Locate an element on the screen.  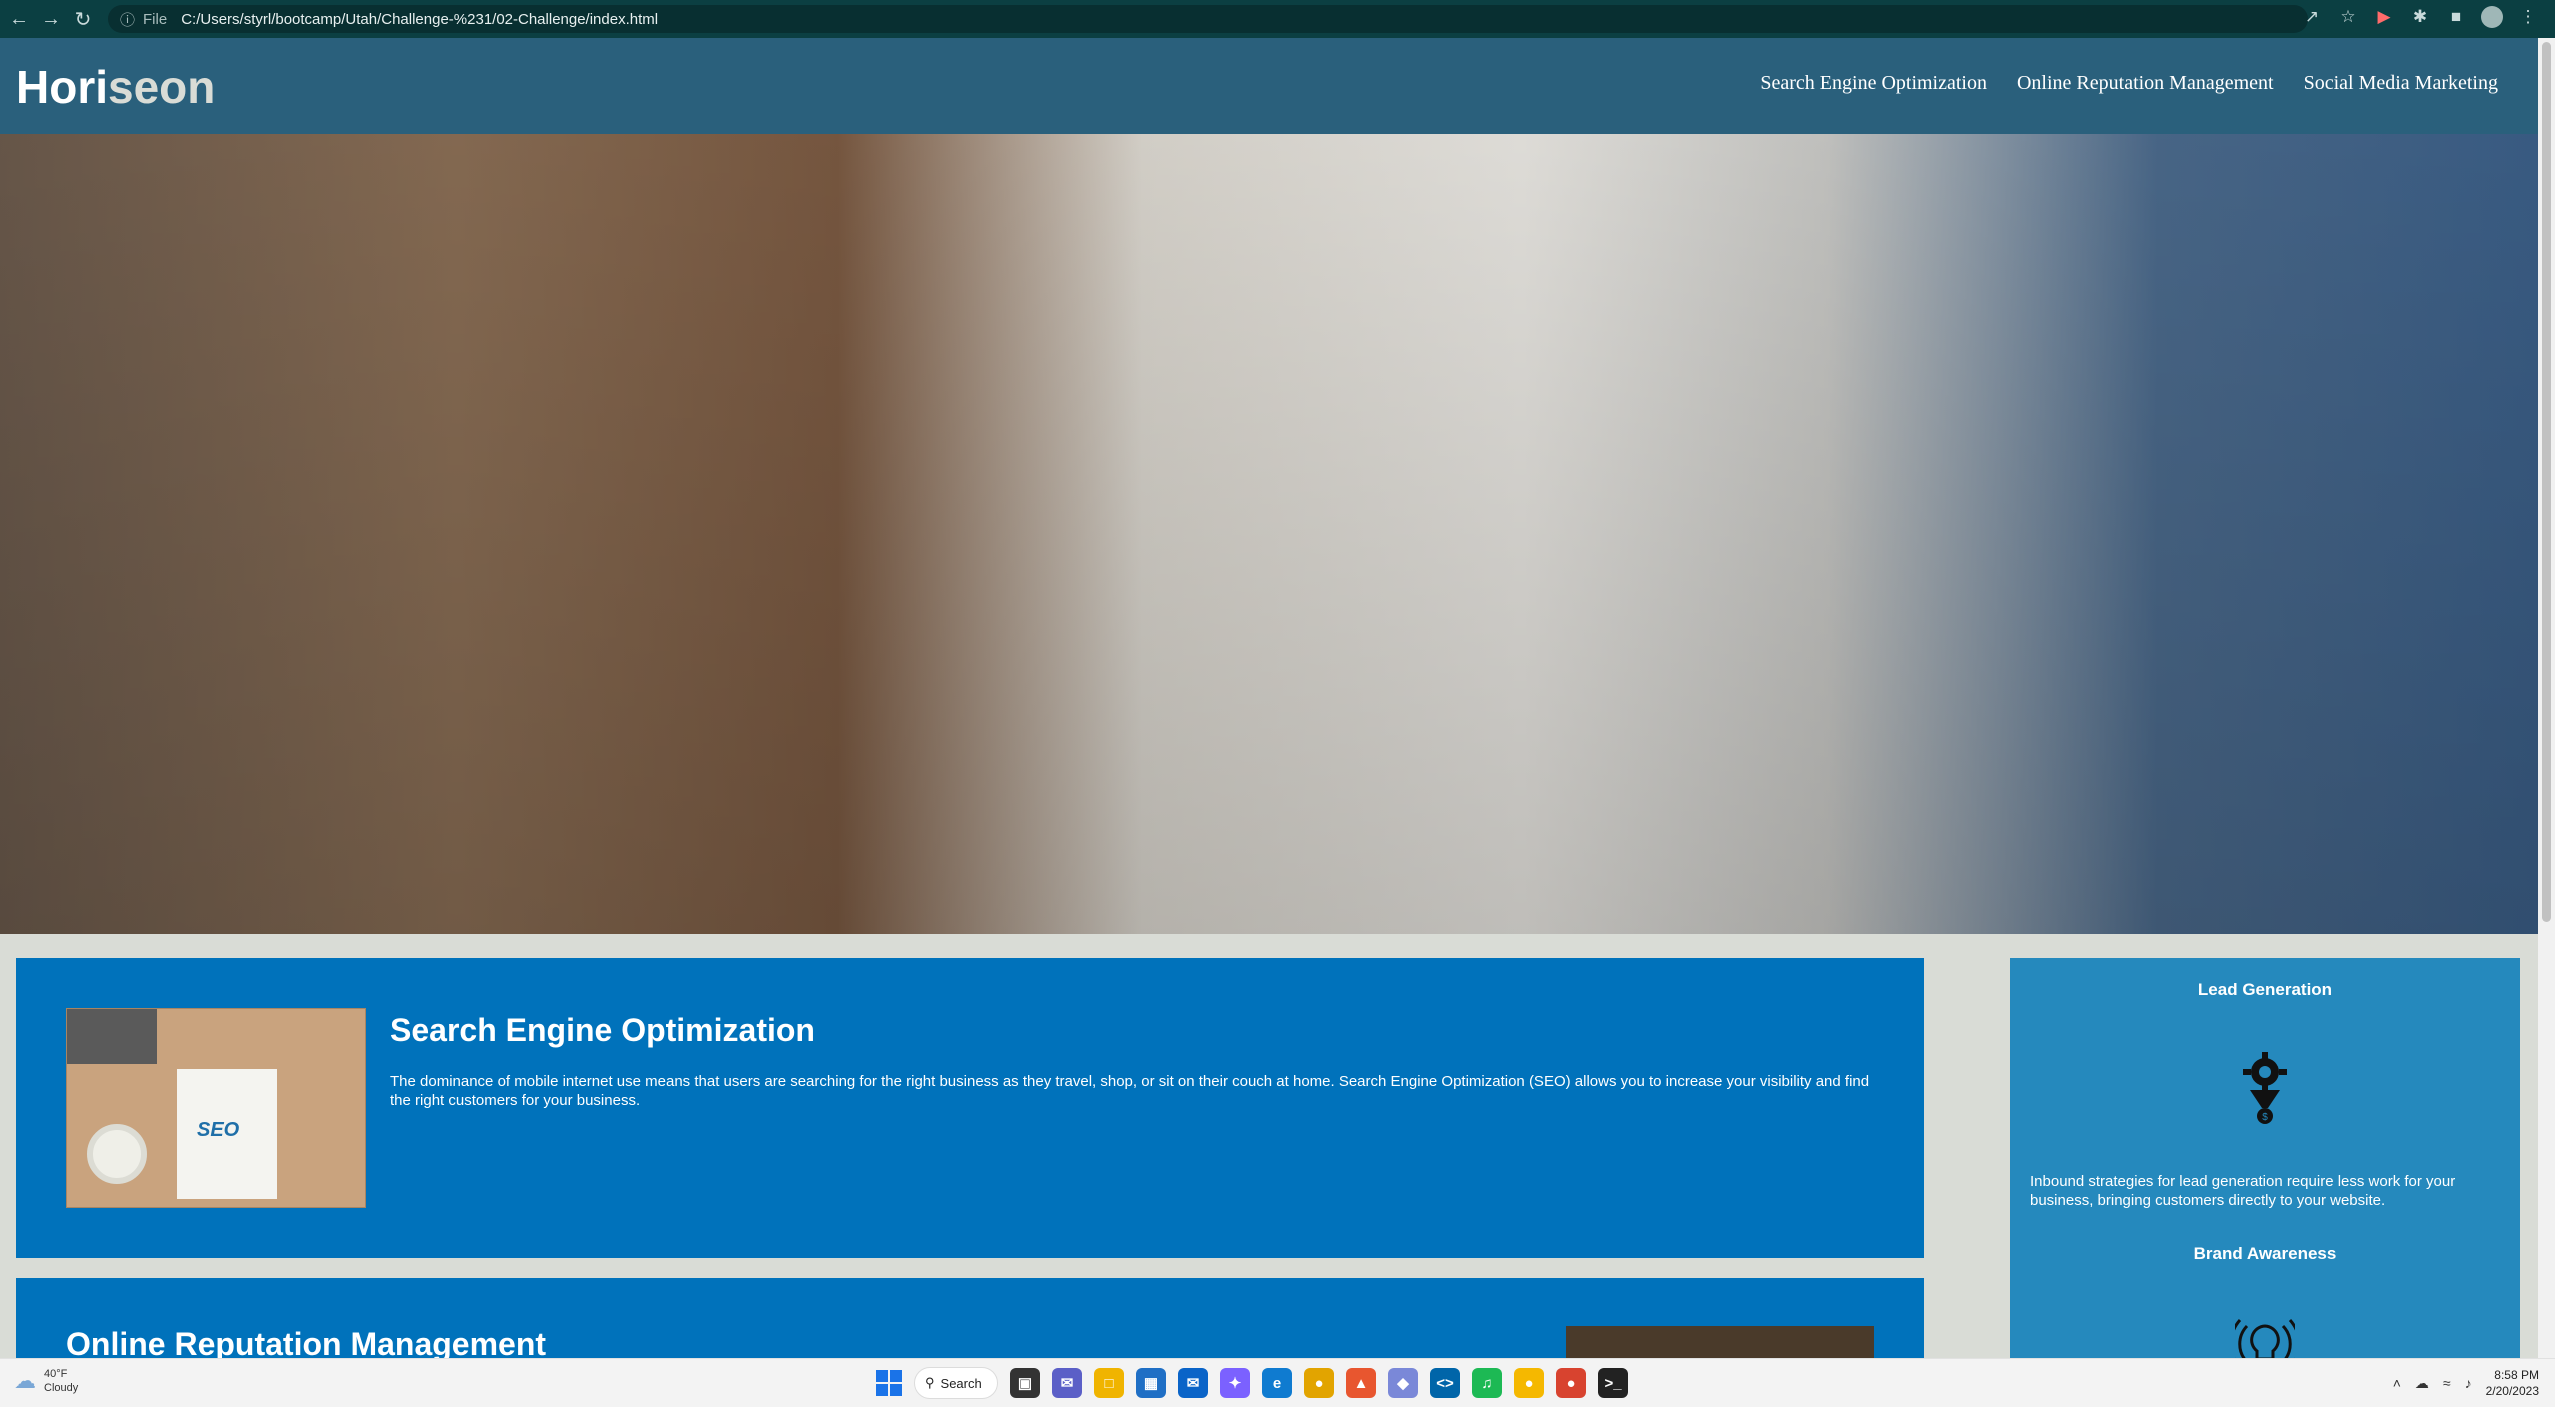
nav-link-orm: Online Reputation Management is located at coordinates (2145, 83).